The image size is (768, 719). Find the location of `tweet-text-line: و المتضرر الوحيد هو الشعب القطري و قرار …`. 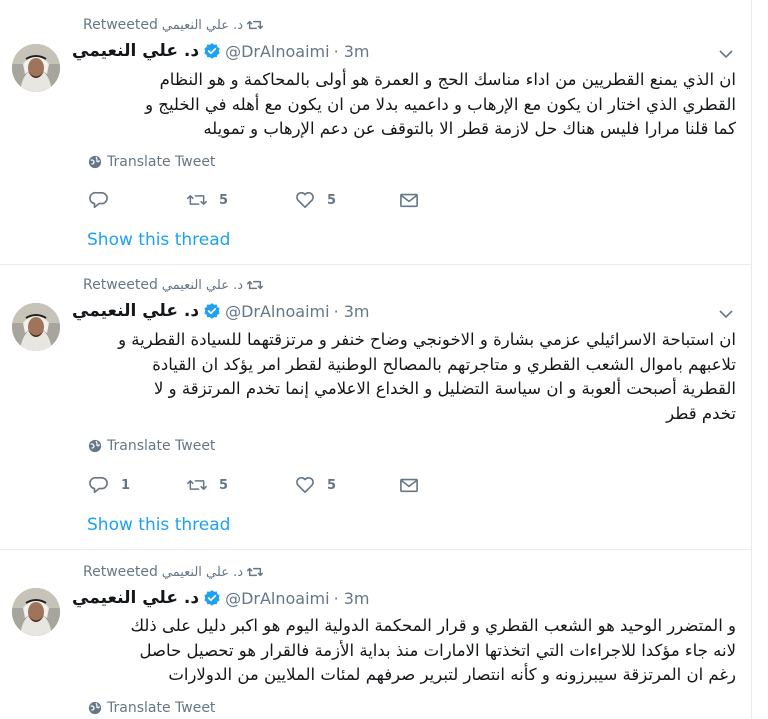

tweet-text-line: و المتضرر الوحيد هو الشعب القطري و قرار … is located at coordinates (433, 625).